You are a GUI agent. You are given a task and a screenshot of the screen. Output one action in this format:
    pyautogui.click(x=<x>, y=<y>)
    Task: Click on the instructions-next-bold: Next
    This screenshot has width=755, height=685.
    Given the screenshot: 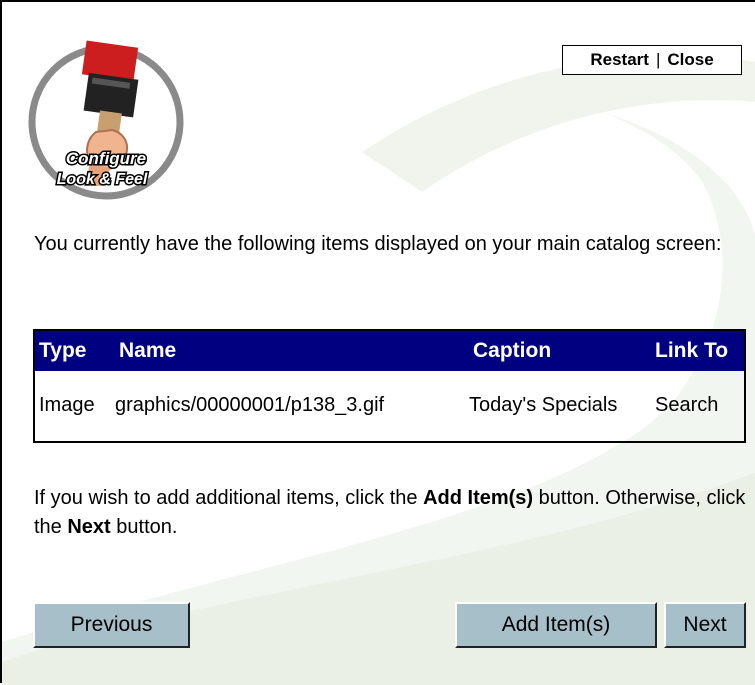 What is the action you would take?
    pyautogui.click(x=89, y=527)
    